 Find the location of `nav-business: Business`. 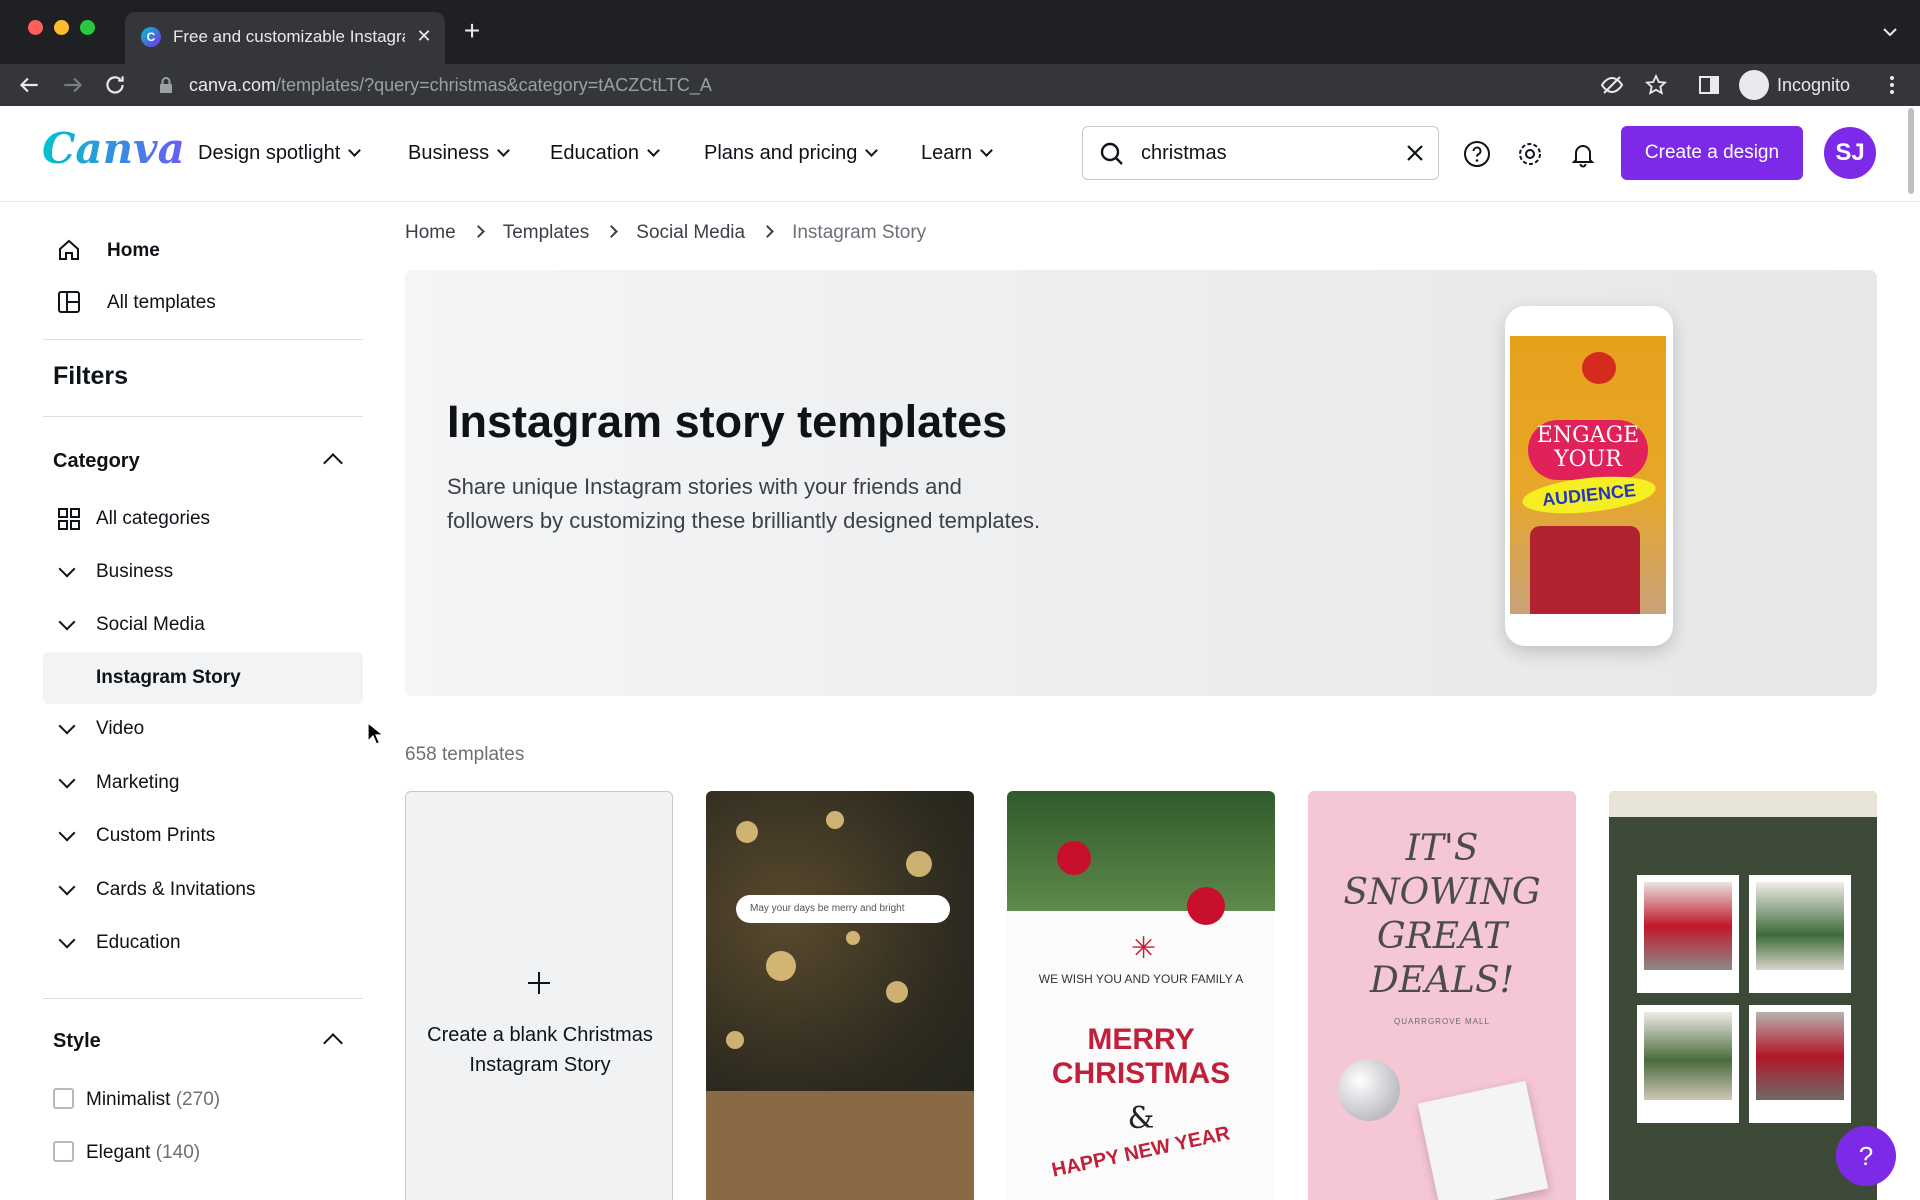

nav-business: Business is located at coordinates (459, 153).